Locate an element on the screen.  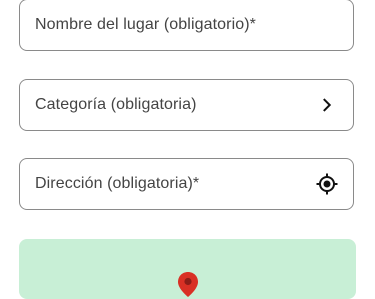
map-pin-icon is located at coordinates (188, 284).